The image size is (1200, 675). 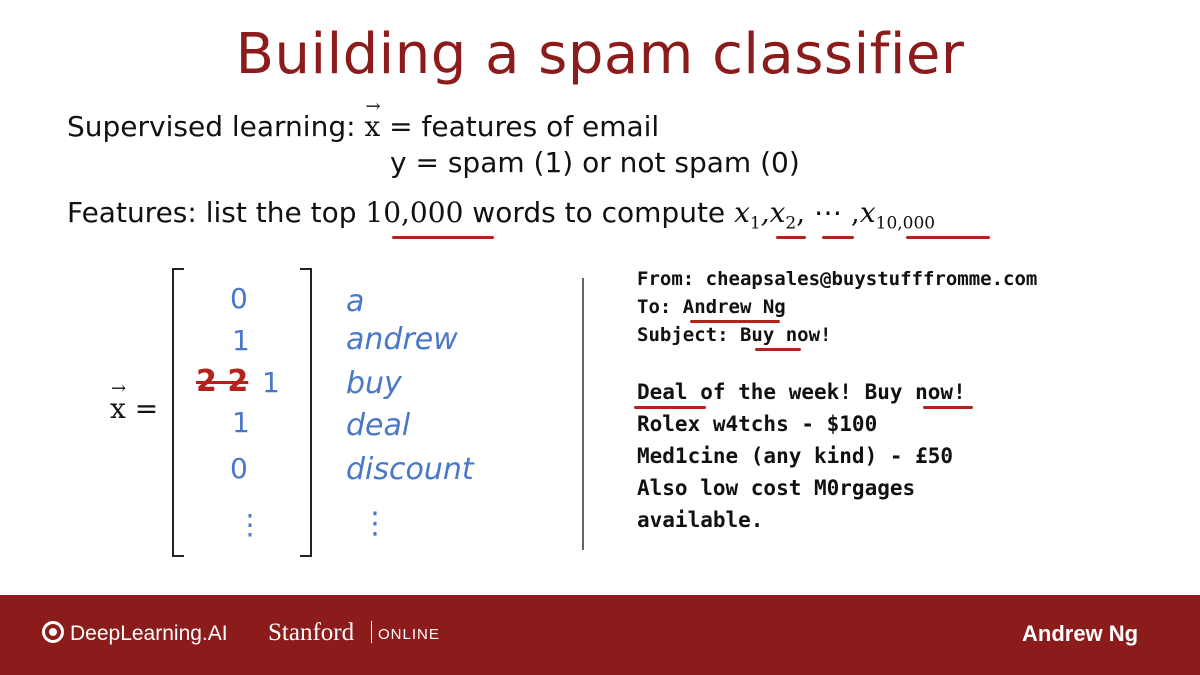 I want to click on stanford-divider, so click(x=371, y=632).